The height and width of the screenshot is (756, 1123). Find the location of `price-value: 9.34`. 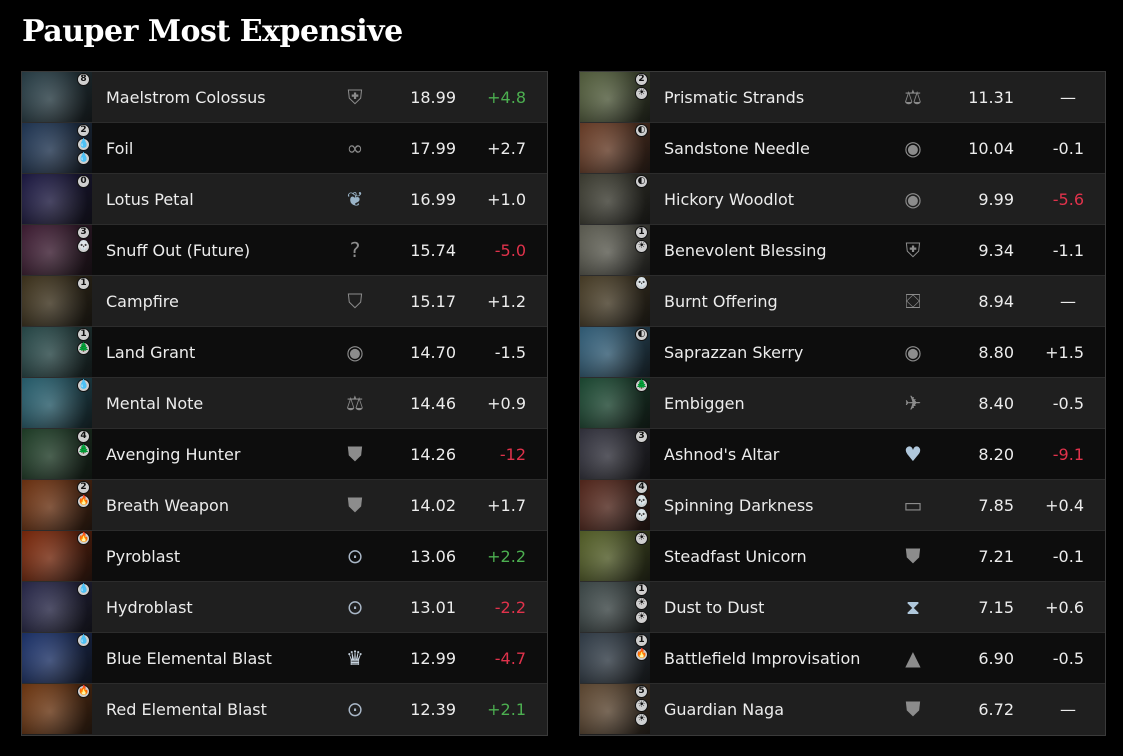

price-value: 9.34 is located at coordinates (996, 250).